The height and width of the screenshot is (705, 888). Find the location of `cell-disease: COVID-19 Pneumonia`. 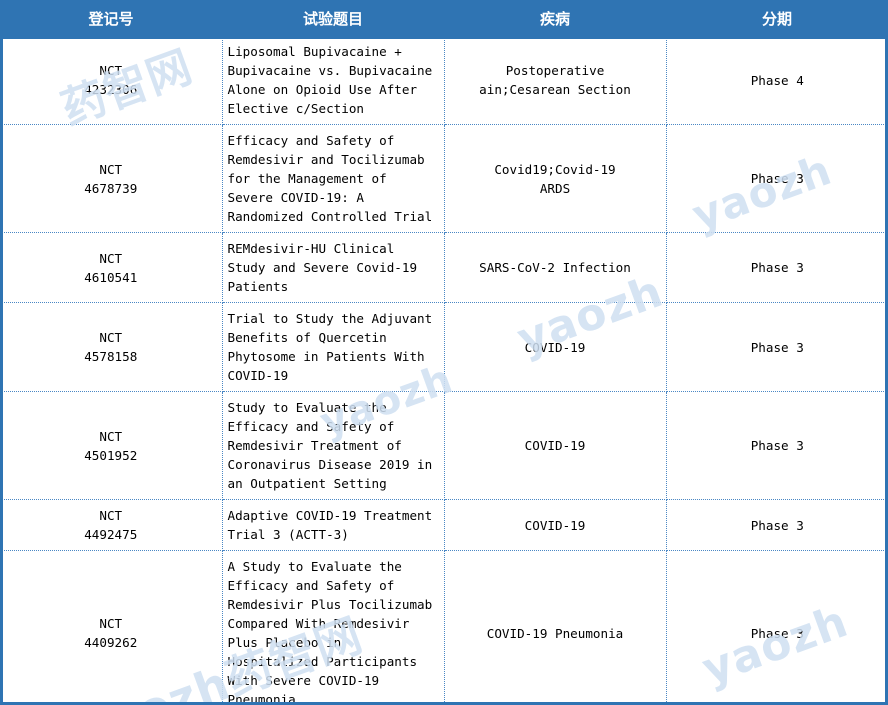

cell-disease: COVID-19 Pneumonia is located at coordinates (555, 627).